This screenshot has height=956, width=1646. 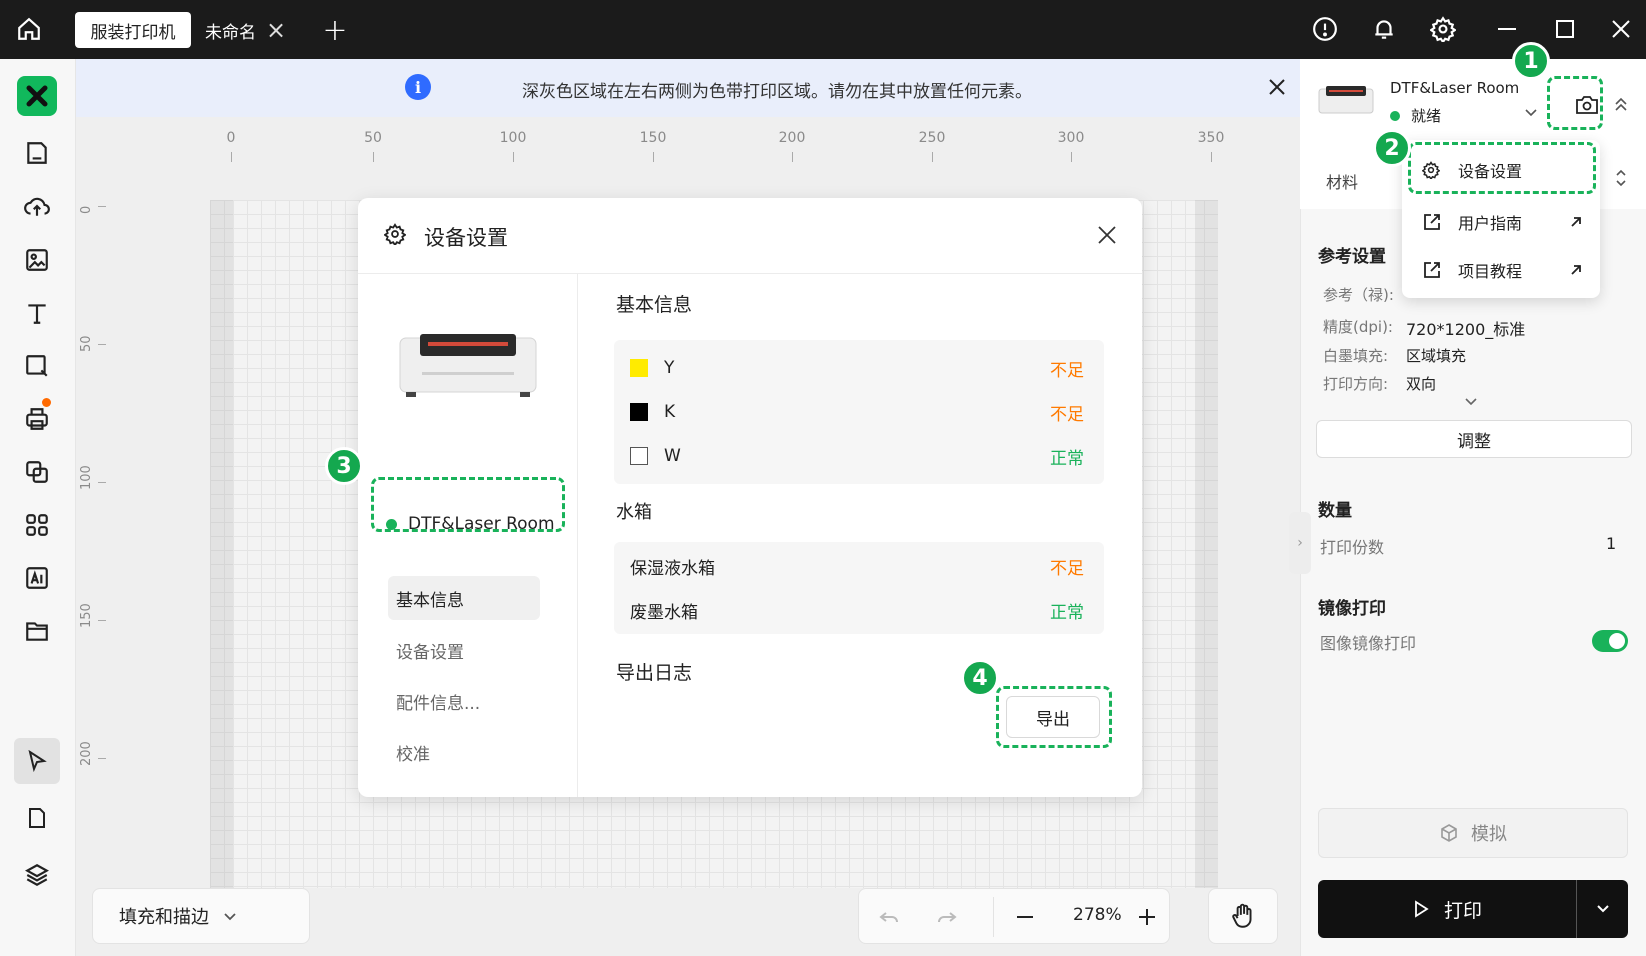 I want to click on printer-template-icon, so click(x=37, y=419).